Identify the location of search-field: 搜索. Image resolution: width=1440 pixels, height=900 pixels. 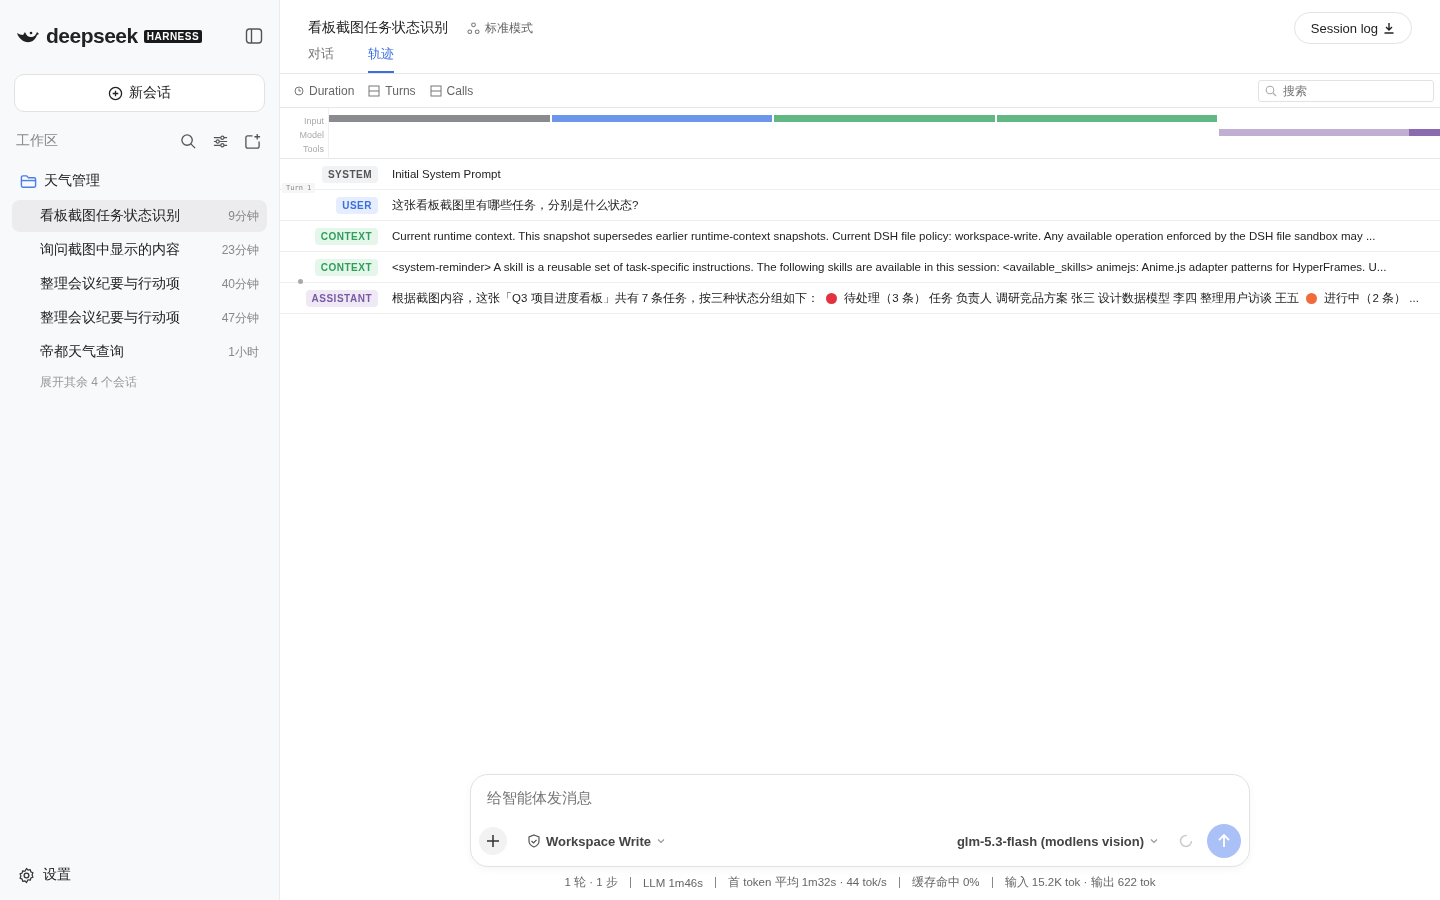
(1346, 90).